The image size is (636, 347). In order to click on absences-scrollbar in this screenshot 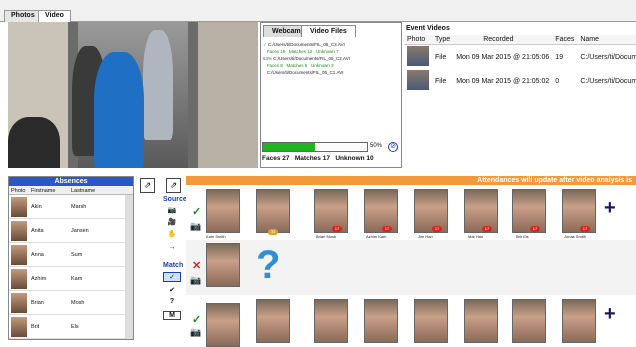, I will do `click(129, 267)`.